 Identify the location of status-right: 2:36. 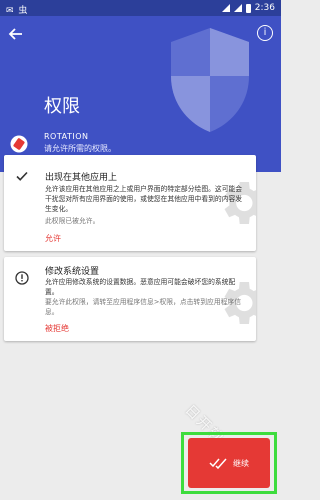
(248, 8).